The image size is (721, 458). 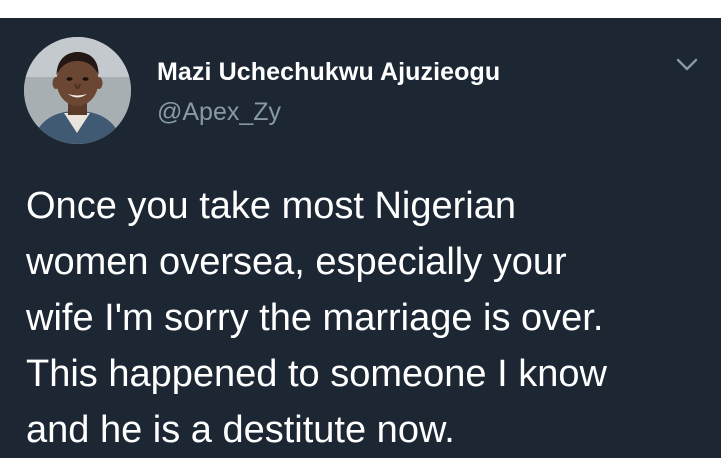 What do you see at coordinates (296, 262) in the screenshot?
I see `tweet-text-line: women oversea, especially your` at bounding box center [296, 262].